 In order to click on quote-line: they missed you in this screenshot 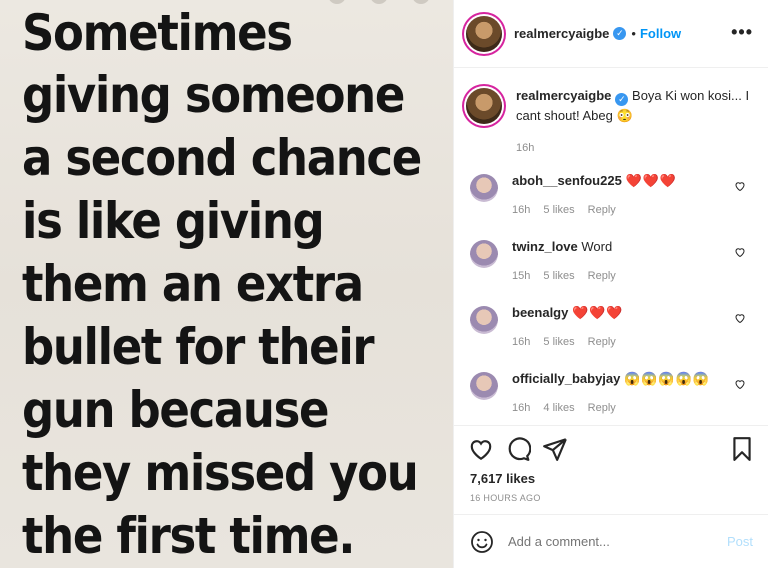, I will do `click(220, 473)`.